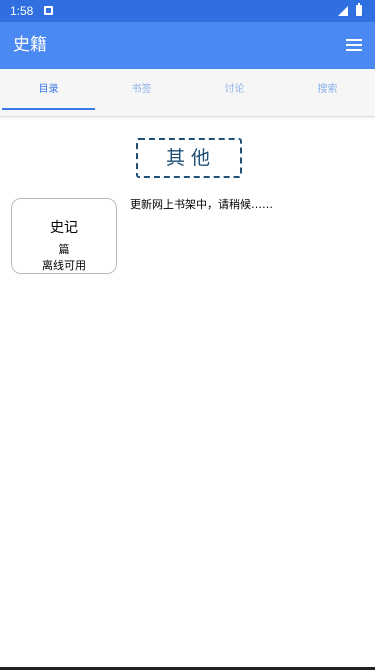  What do you see at coordinates (187, 11) in the screenshot?
I see `status-bar: 1:58` at bounding box center [187, 11].